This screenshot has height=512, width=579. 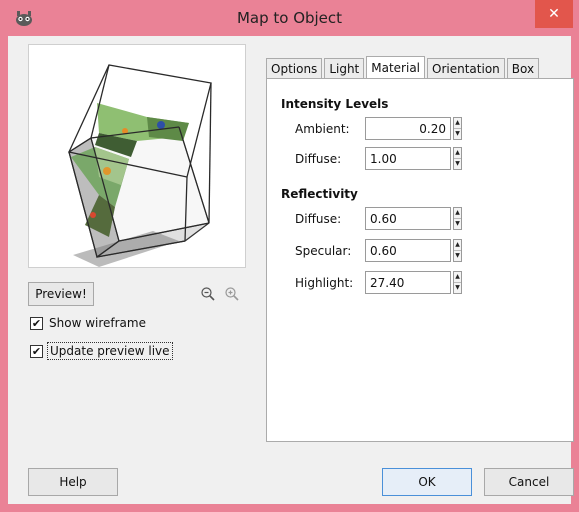 I want to click on specular-stepper: ▲ ▼, so click(x=457, y=250).